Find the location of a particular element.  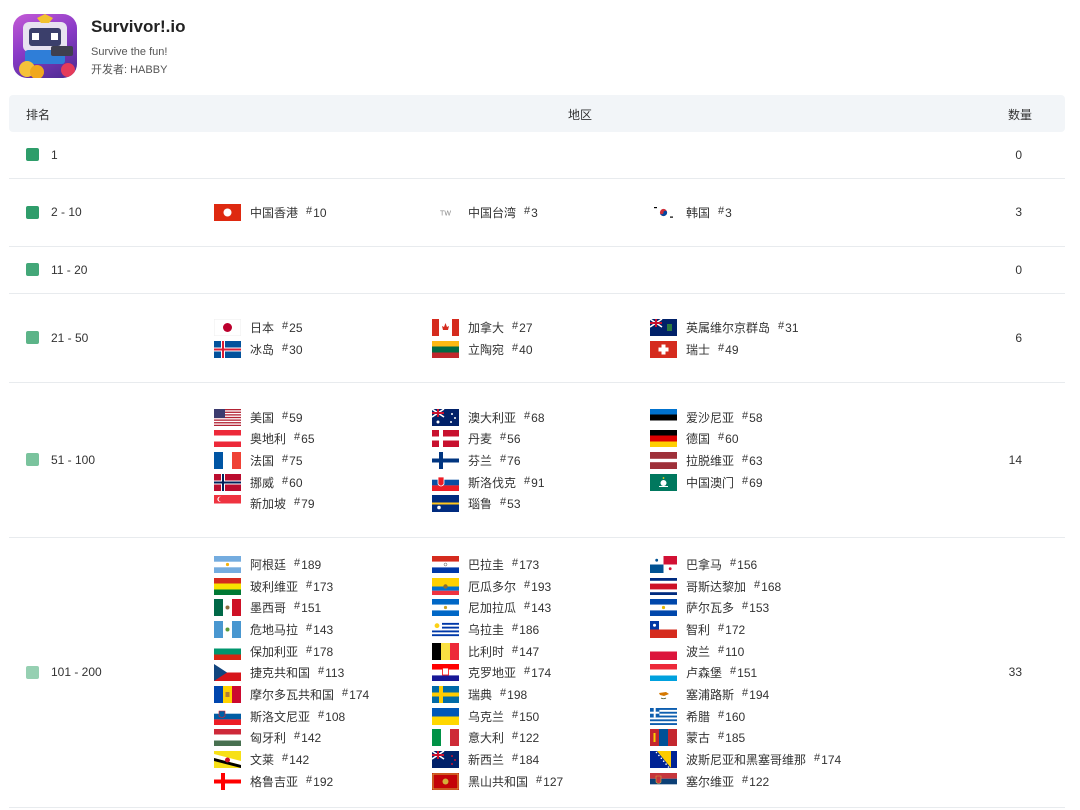

region-name: 波斯尼亚和黑塞哥维那 is located at coordinates (746, 760).